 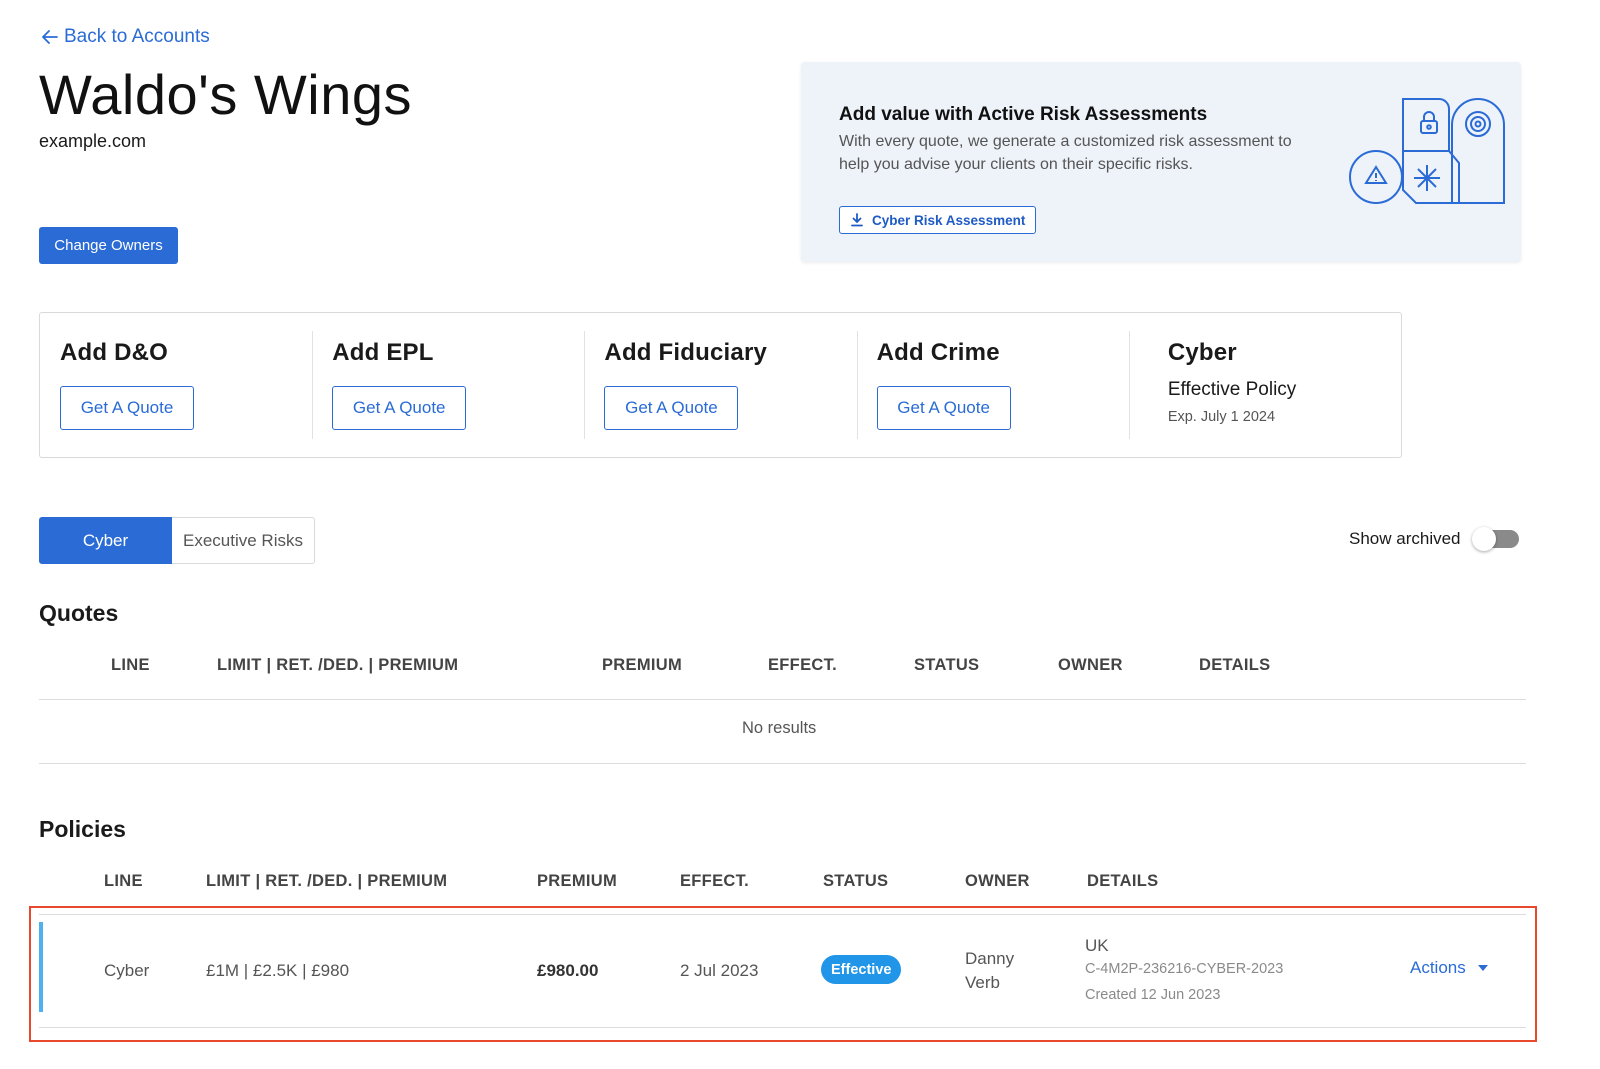 I want to click on chevron-down-icon, so click(x=1482, y=968).